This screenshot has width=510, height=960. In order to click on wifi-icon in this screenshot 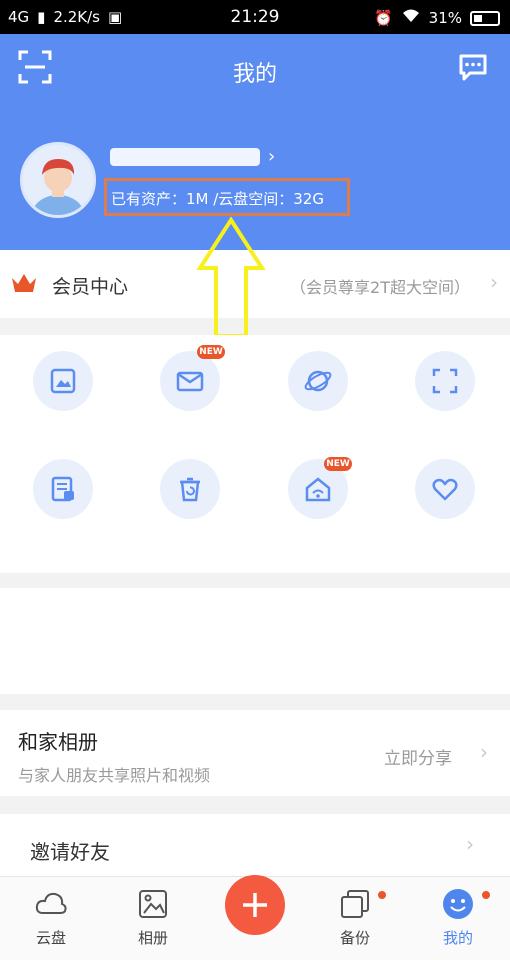, I will do `click(411, 18)`.